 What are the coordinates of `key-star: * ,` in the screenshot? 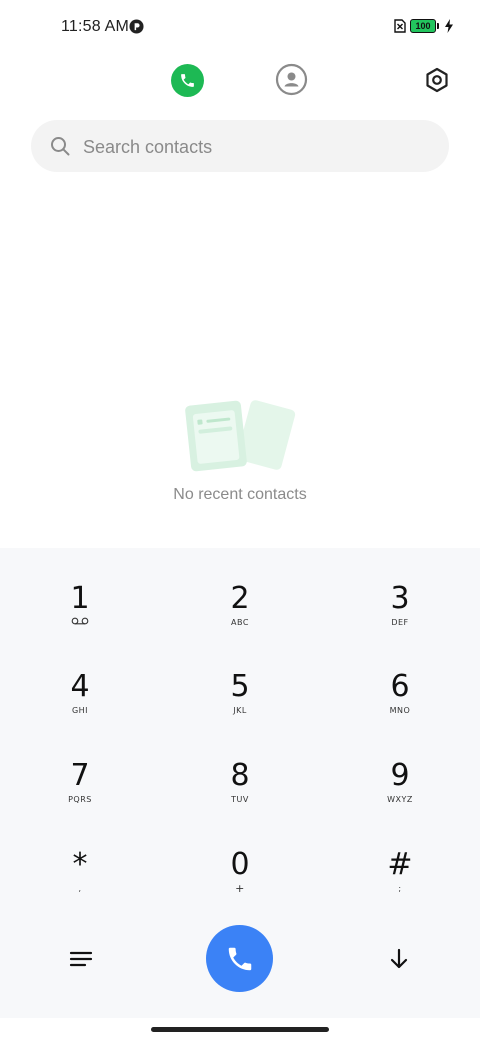 It's located at (80, 858).